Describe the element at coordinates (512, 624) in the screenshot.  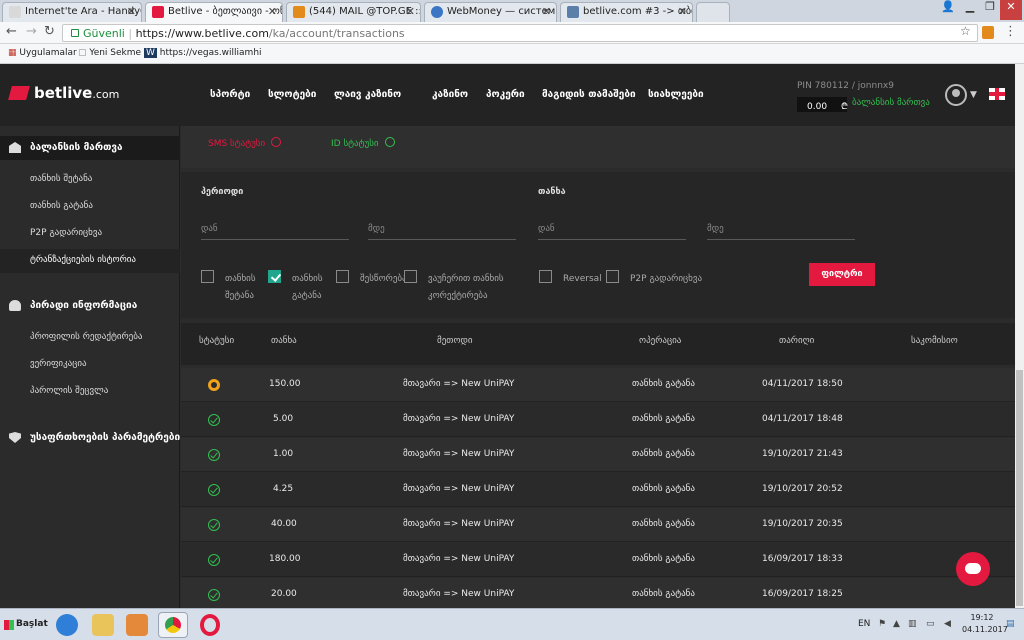
I see `windows-taskbar: Başlat EN ⚑ ▲ ▥ ▭ ◀ 19:12 04.11.2017 ▤` at that location.